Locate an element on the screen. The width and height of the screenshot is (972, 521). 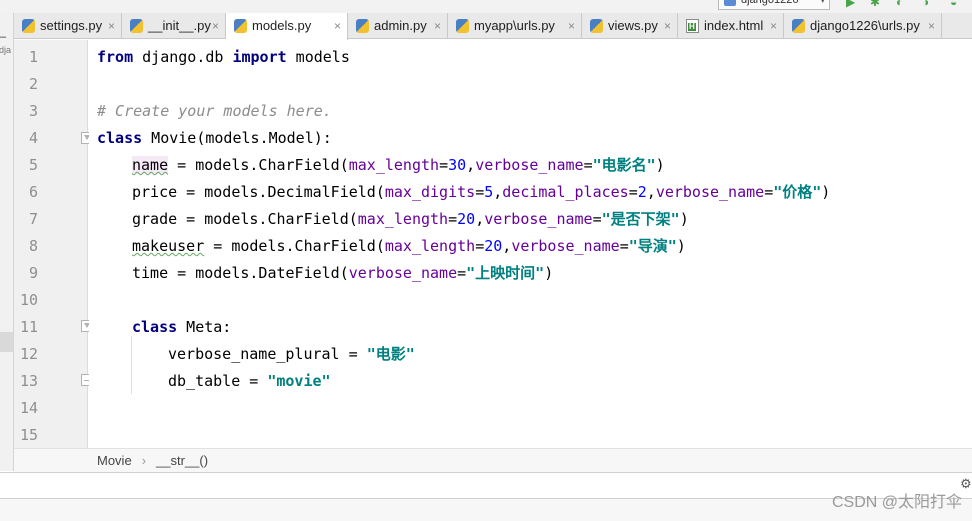
tab-index-html: index.html × is located at coordinates (731, 26).